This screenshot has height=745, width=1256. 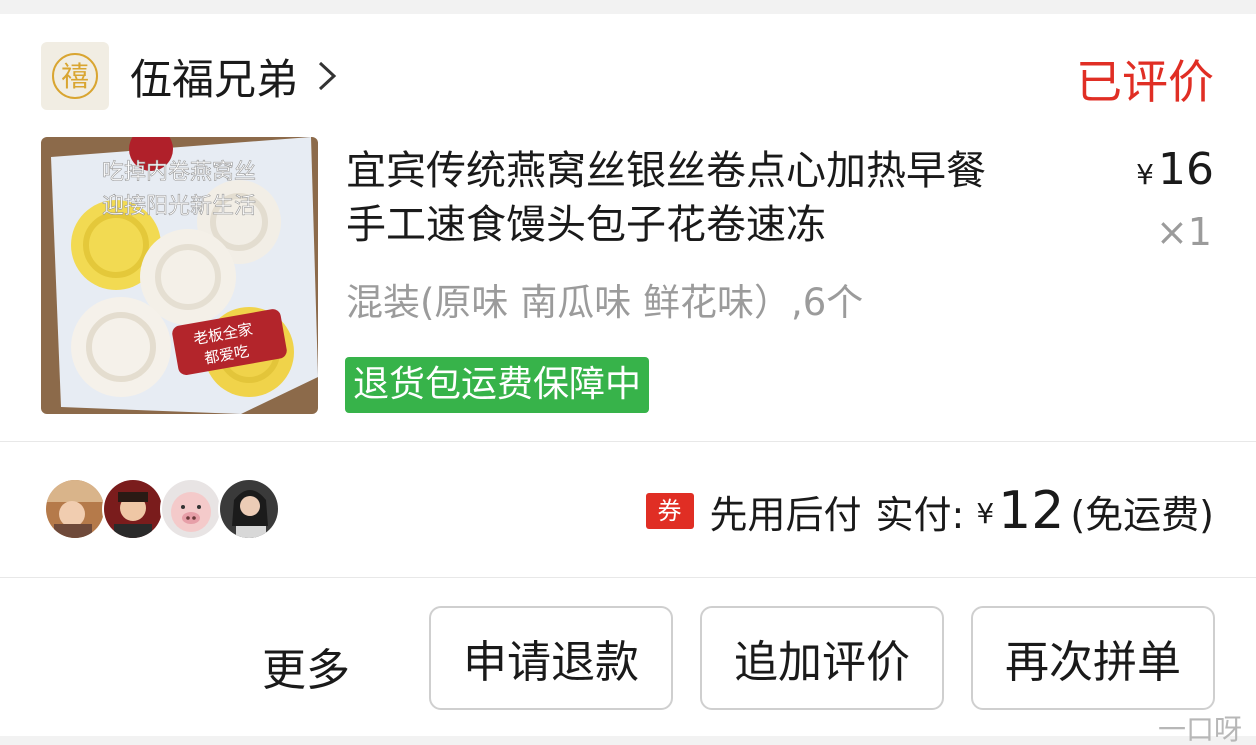 I want to click on reorder-button: 再次拼单, so click(x=1093, y=658).